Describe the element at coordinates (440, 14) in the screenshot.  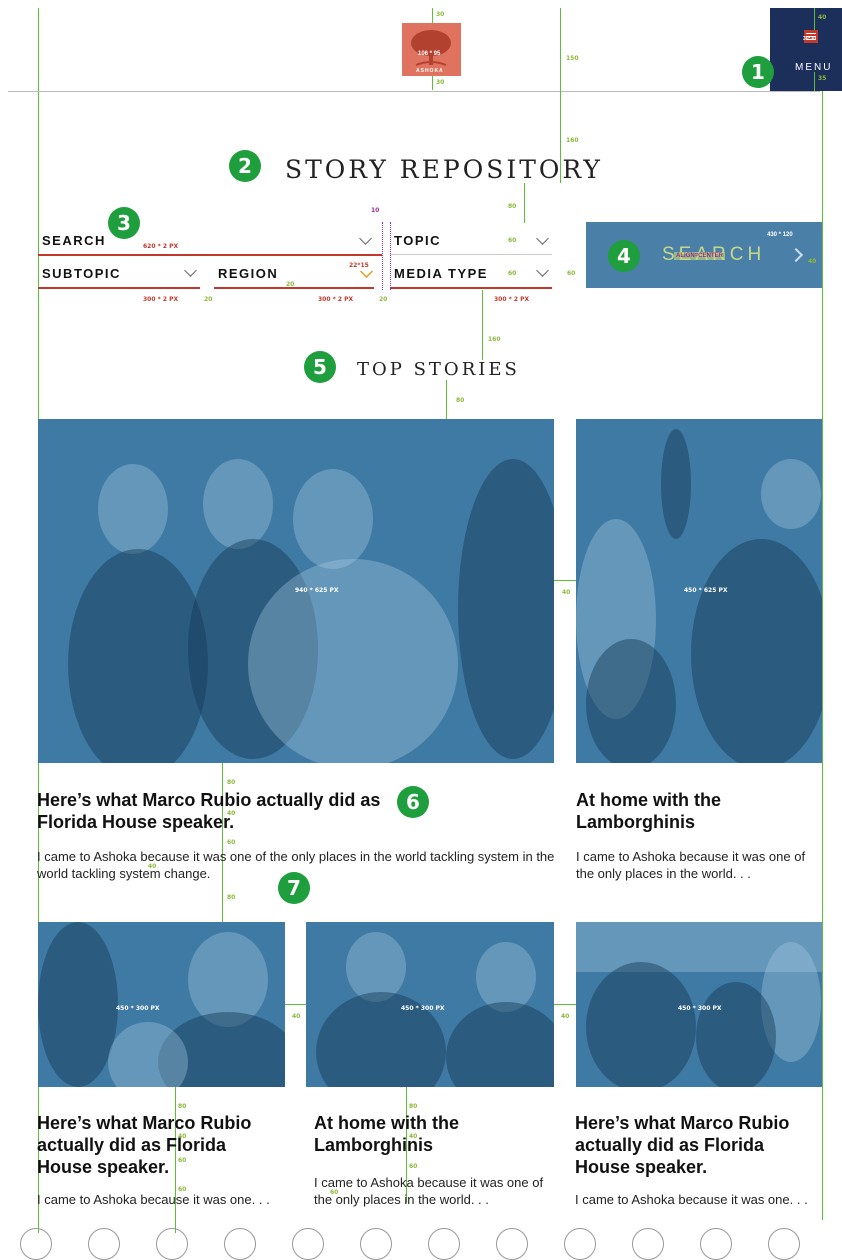
I see `dim-logo-top: 30` at that location.